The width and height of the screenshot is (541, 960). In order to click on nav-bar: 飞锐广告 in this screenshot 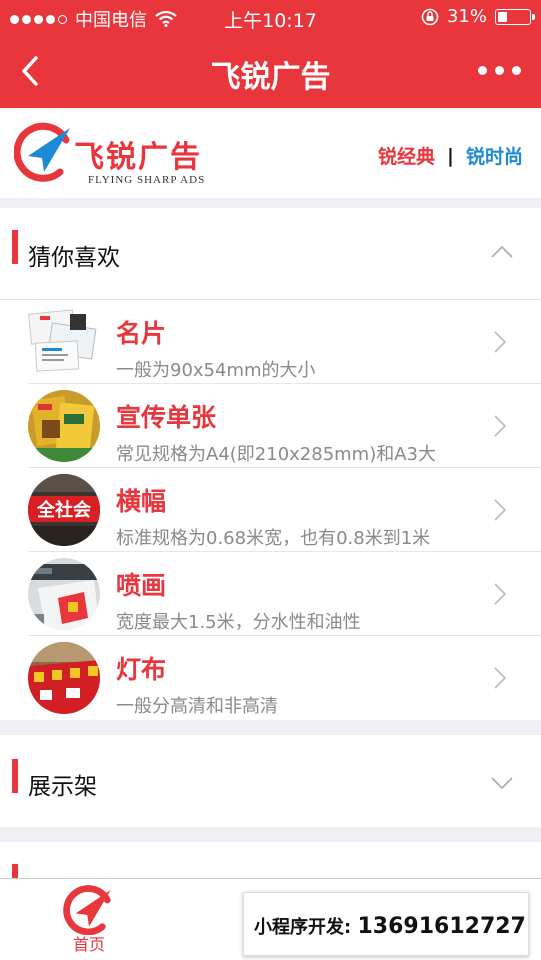, I will do `click(270, 71)`.